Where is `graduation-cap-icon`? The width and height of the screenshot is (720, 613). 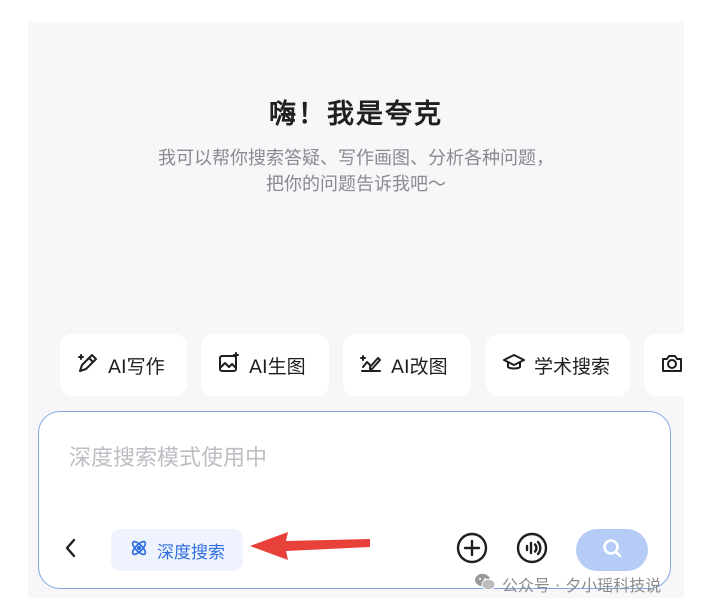
graduation-cap-icon is located at coordinates (514, 365).